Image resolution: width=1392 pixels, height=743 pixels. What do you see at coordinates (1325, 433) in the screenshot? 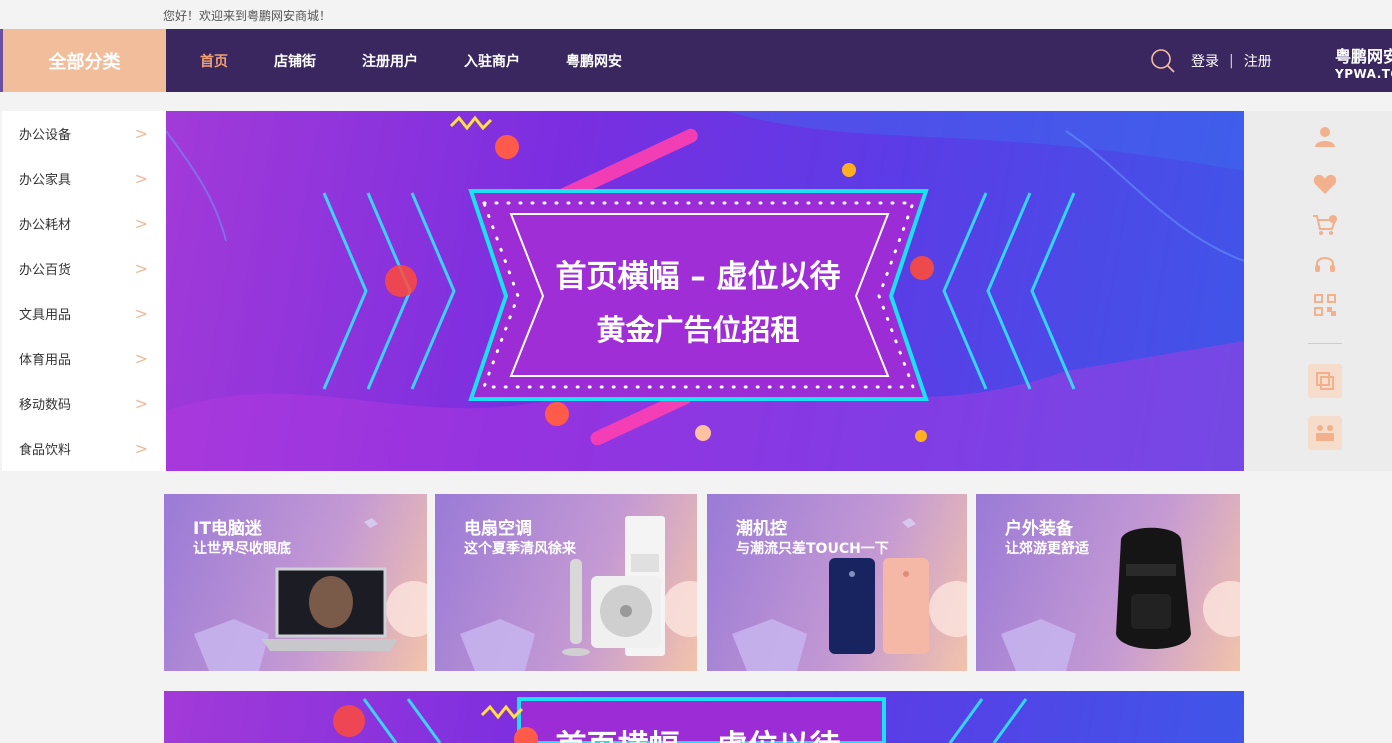
I see `people-icon` at bounding box center [1325, 433].